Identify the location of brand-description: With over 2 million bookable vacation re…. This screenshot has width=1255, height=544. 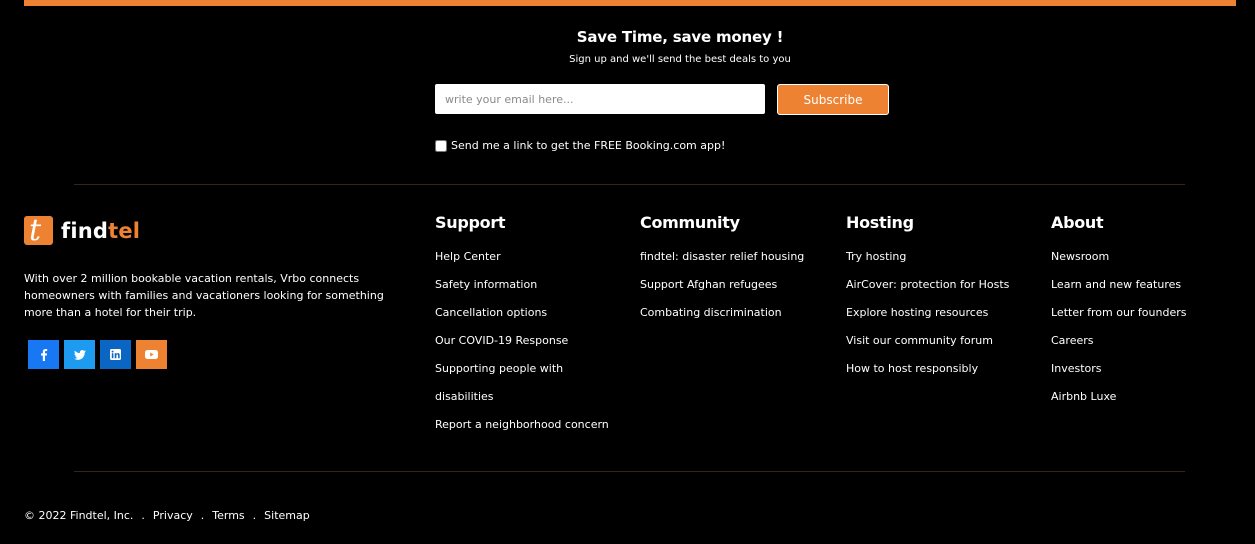
(204, 295).